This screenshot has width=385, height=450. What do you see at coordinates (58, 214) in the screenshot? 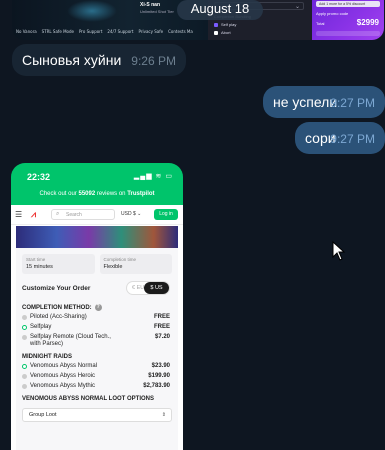
I see `search-icon: ⌕` at bounding box center [58, 214].